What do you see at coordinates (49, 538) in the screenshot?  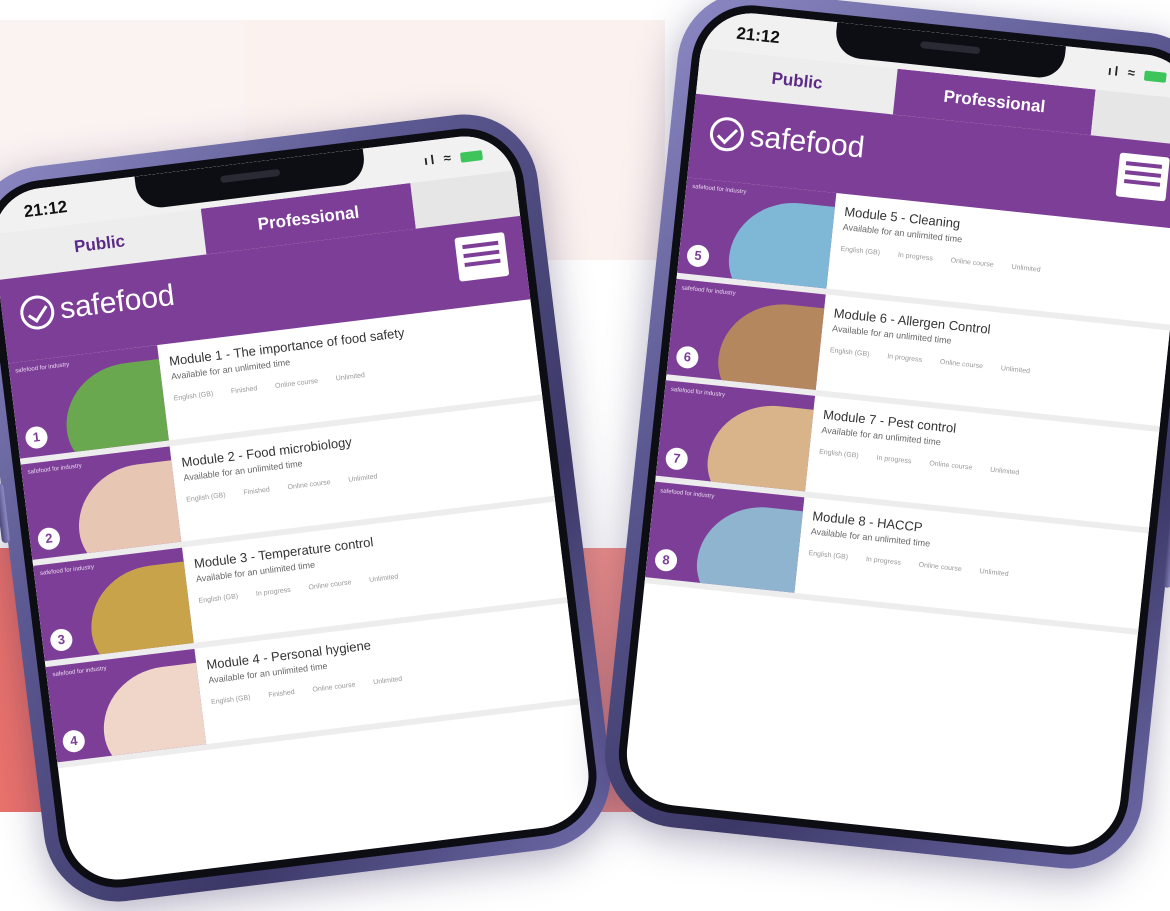 I see `module-number-badge: 2` at bounding box center [49, 538].